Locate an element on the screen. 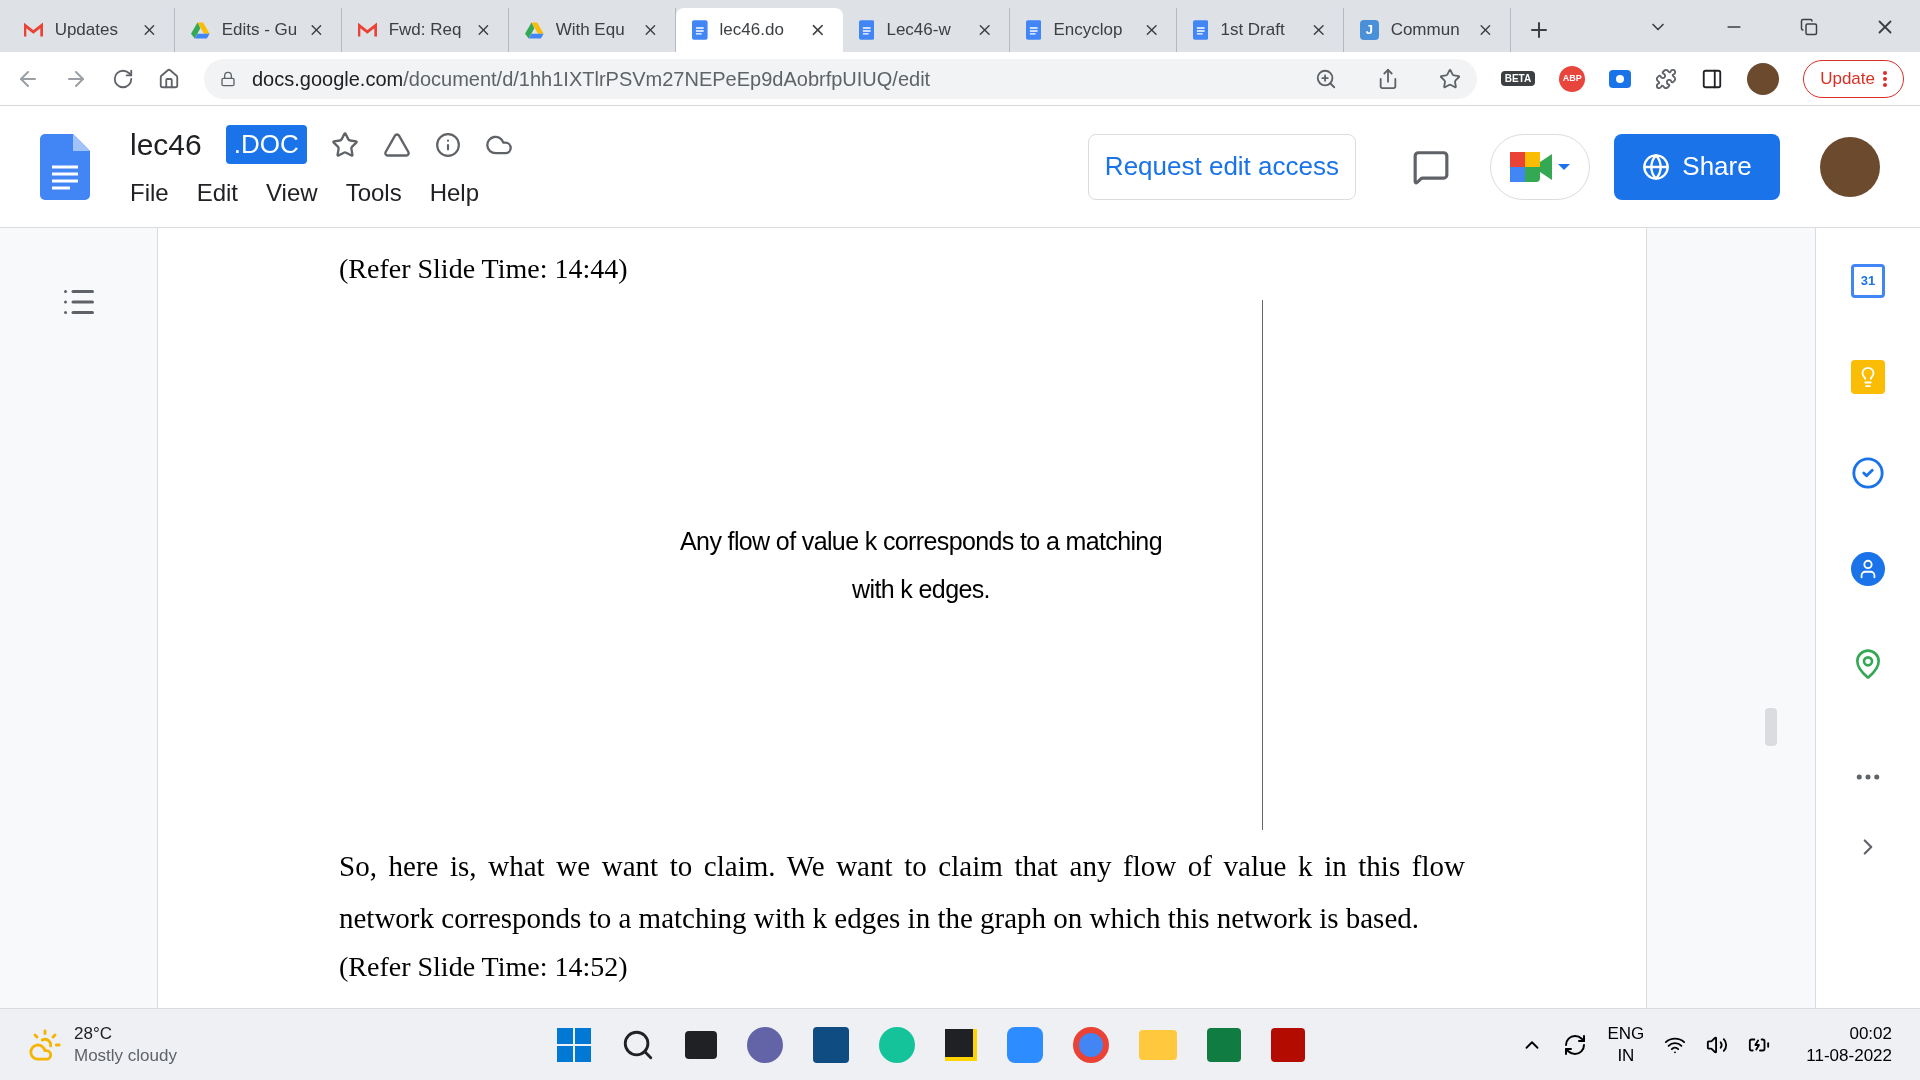  lock-icon is located at coordinates (228, 78).